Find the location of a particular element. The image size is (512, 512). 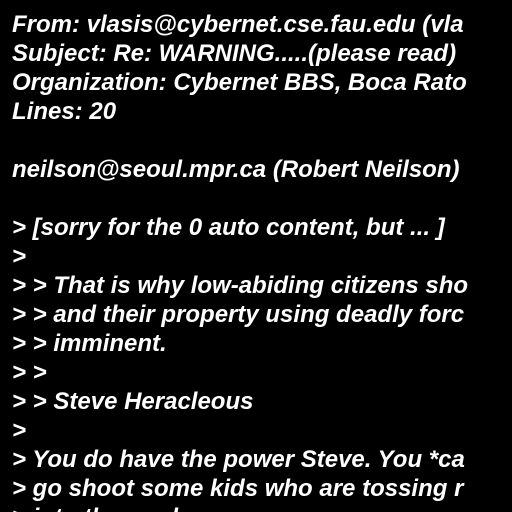

quoted-line: > > Steve Heracleous is located at coordinates (133, 401).